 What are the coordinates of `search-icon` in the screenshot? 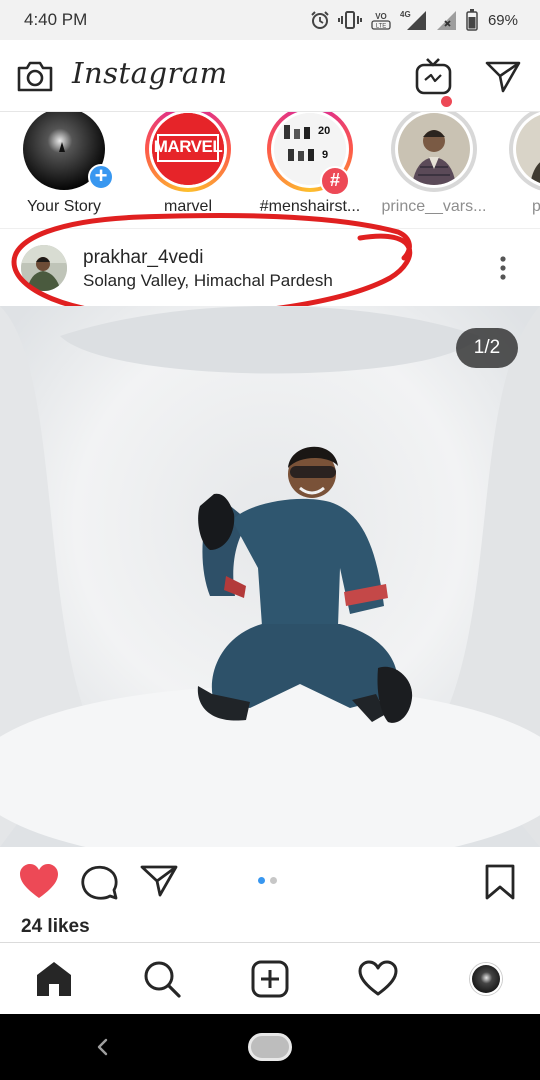 It's located at (162, 979).